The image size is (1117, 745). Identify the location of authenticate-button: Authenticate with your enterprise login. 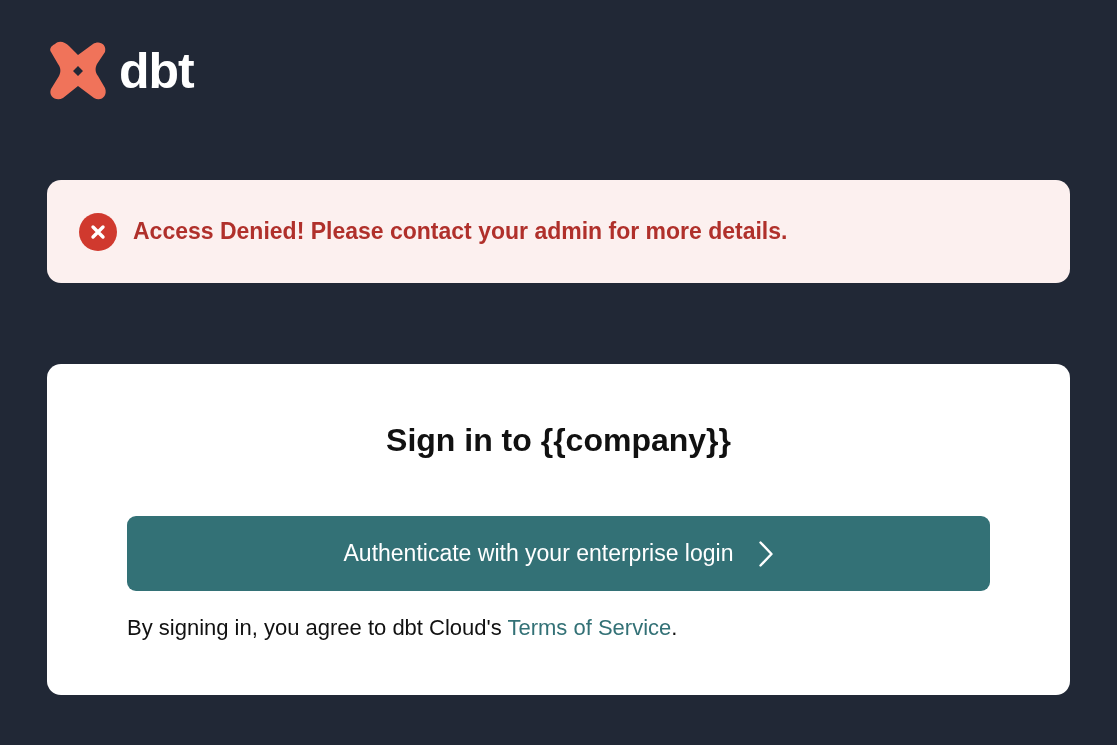
(558, 553).